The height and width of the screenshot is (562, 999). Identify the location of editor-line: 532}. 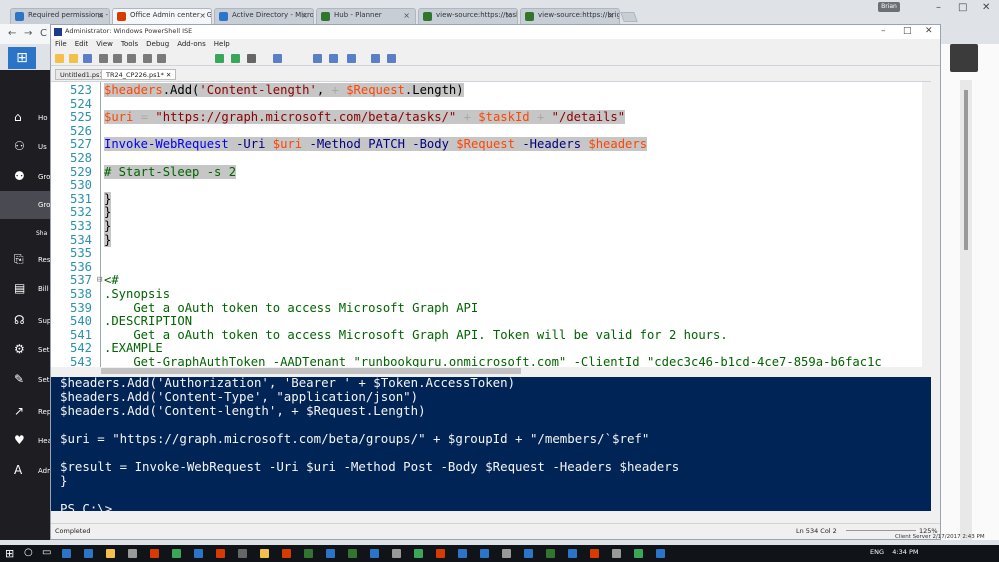
(491, 212).